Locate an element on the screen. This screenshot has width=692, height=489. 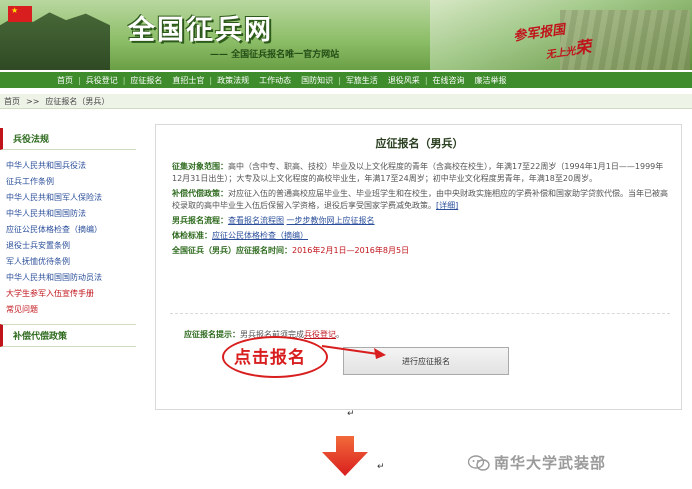
sidebar-item: 征兵工作条例 is located at coordinates (68, 182).